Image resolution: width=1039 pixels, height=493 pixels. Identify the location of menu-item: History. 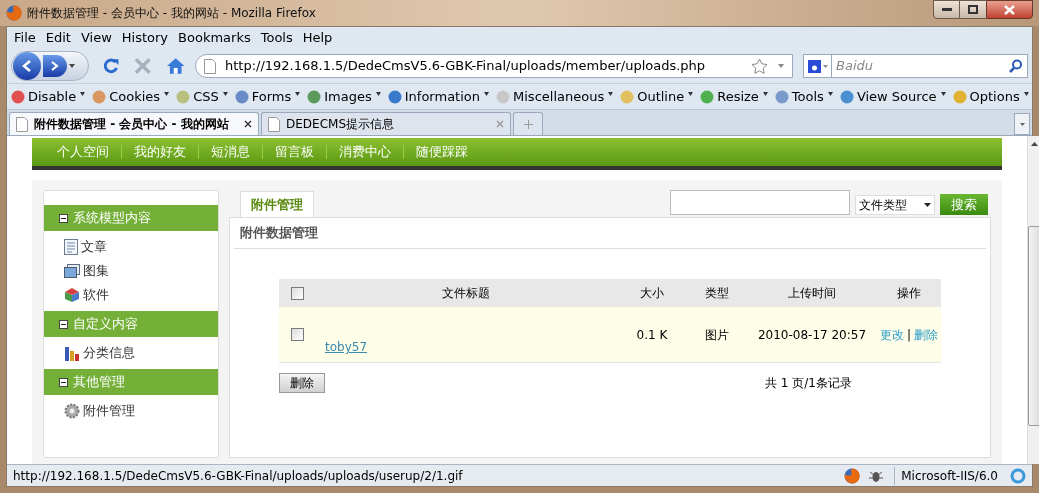
(145, 38).